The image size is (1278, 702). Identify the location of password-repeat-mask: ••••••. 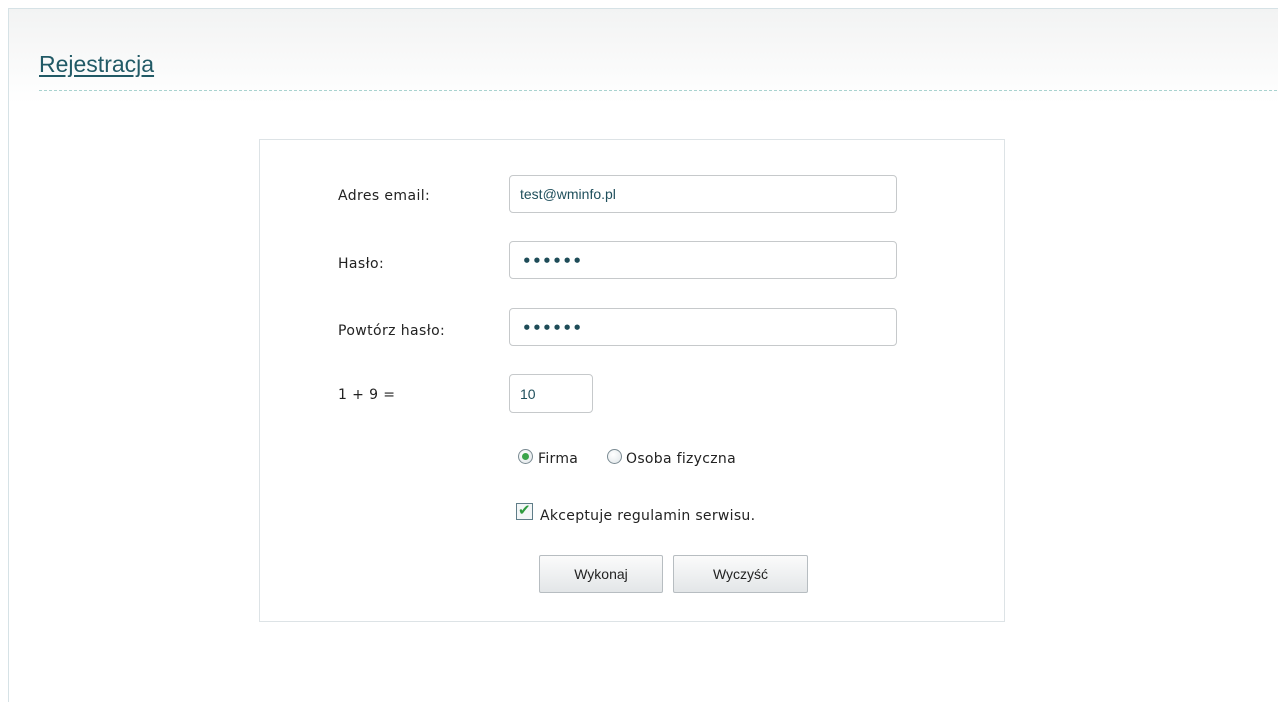
(552, 328).